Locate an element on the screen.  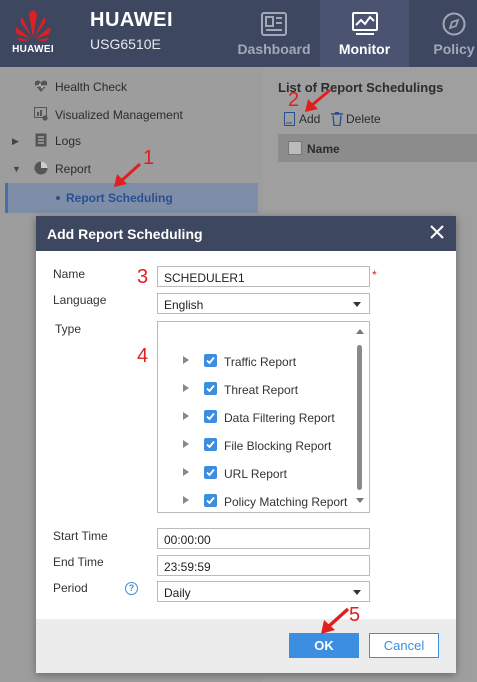
step-number-3: 3 is located at coordinates (143, 277).